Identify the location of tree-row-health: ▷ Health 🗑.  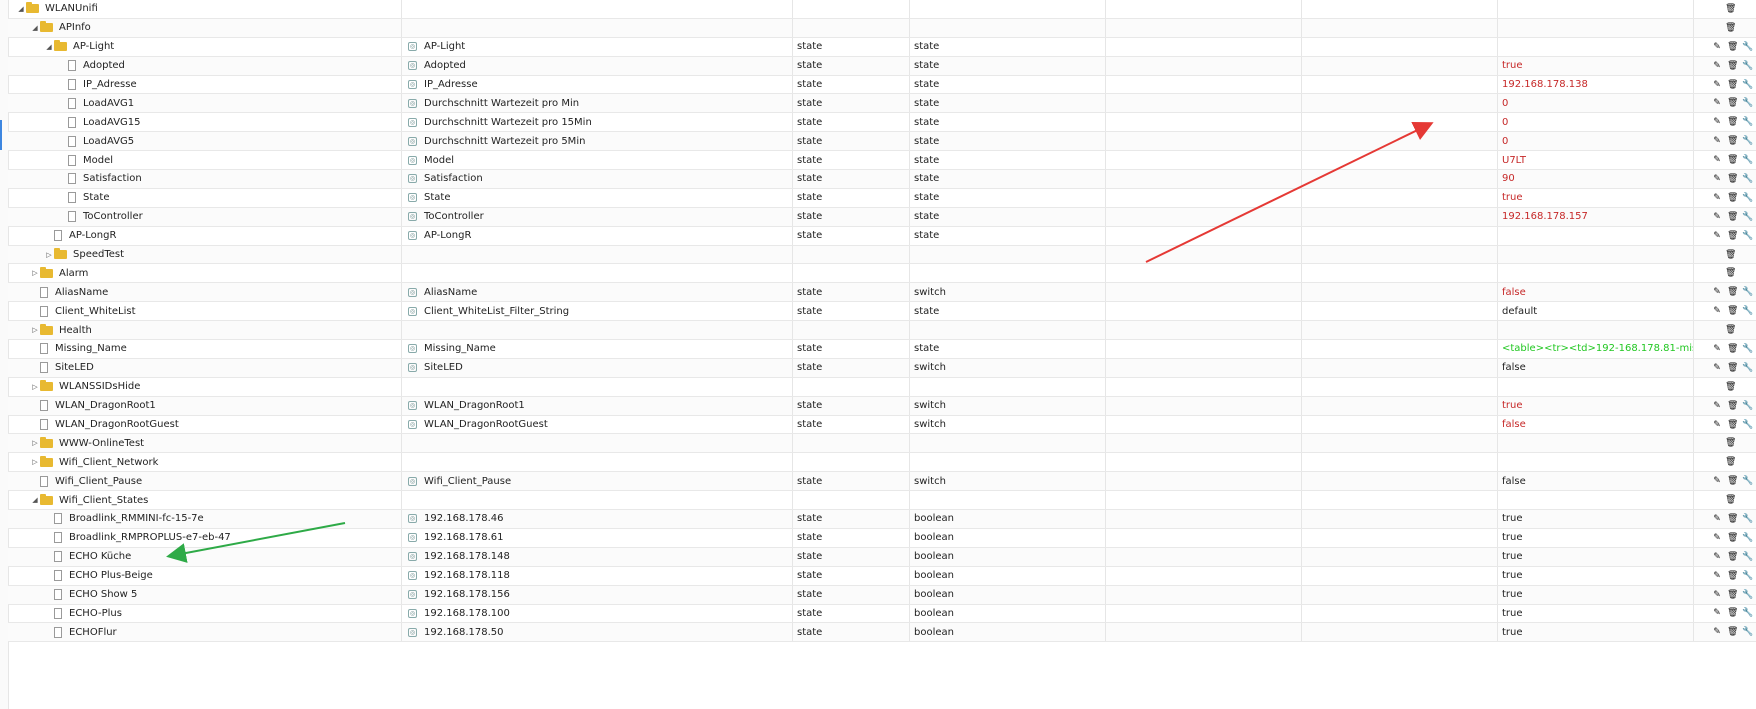
(882, 331).